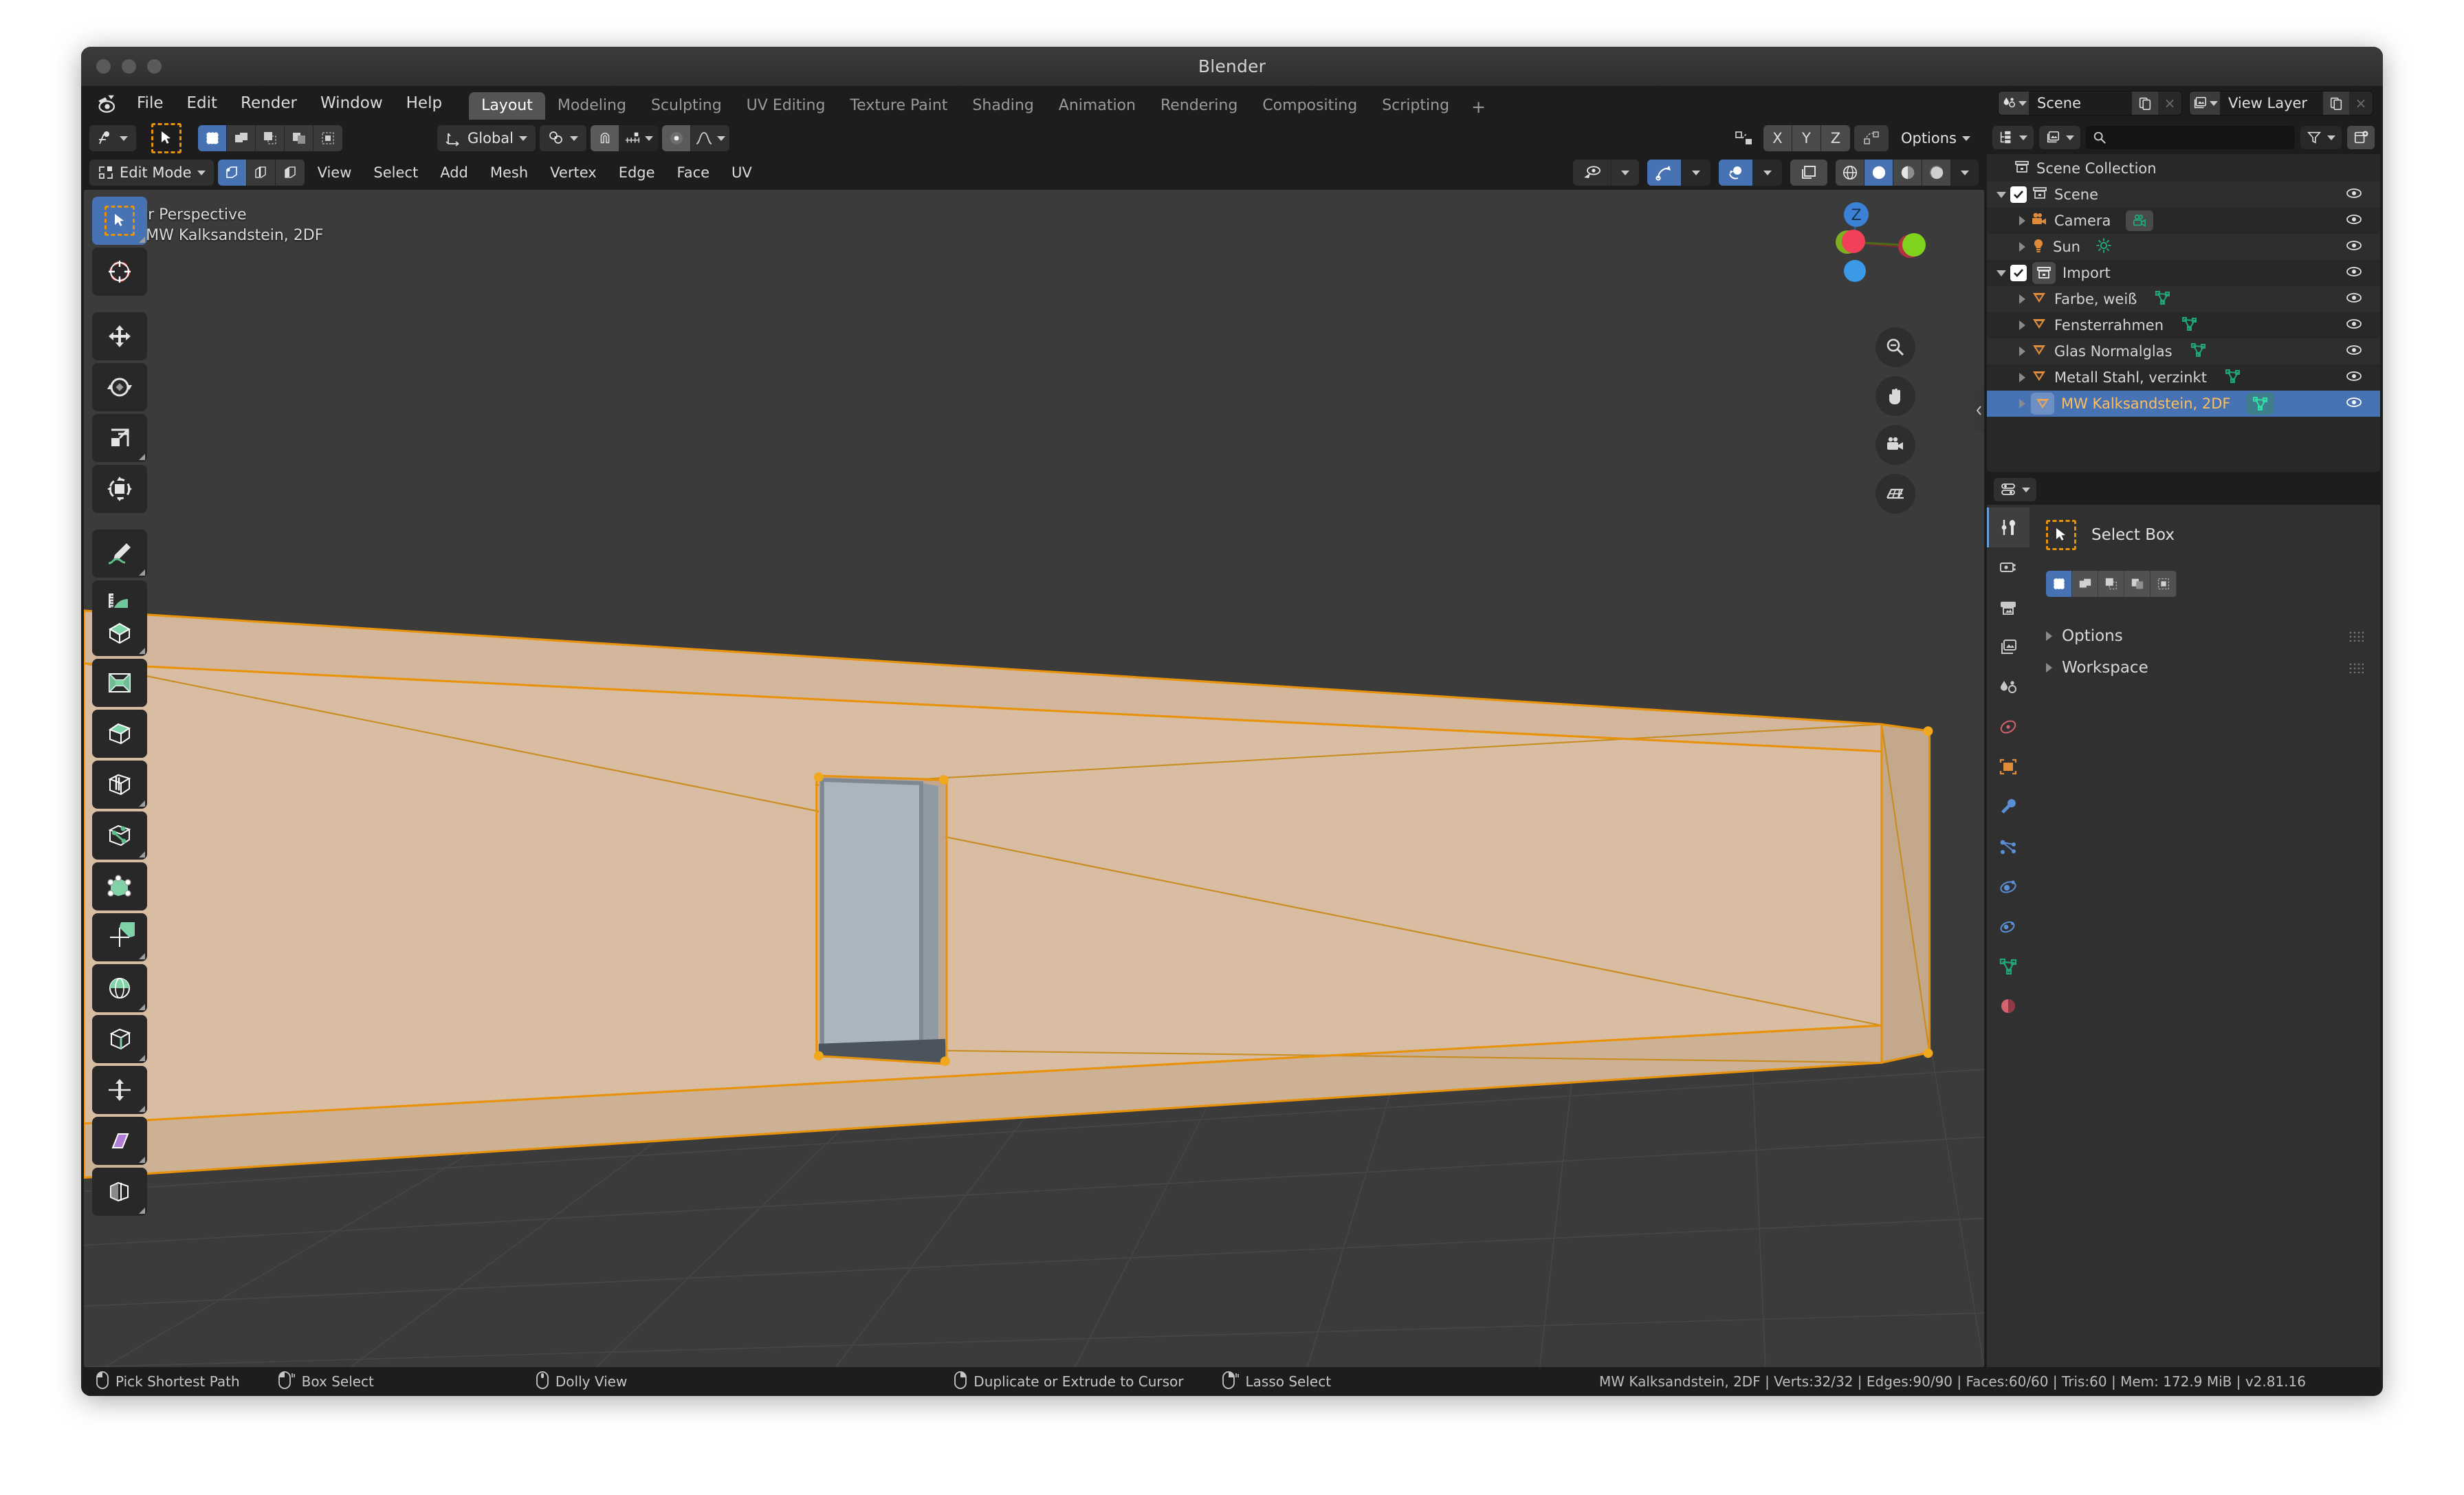 The image size is (2464, 1495). Describe the element at coordinates (1736, 173) in the screenshot. I see `overlays-toggle` at that location.